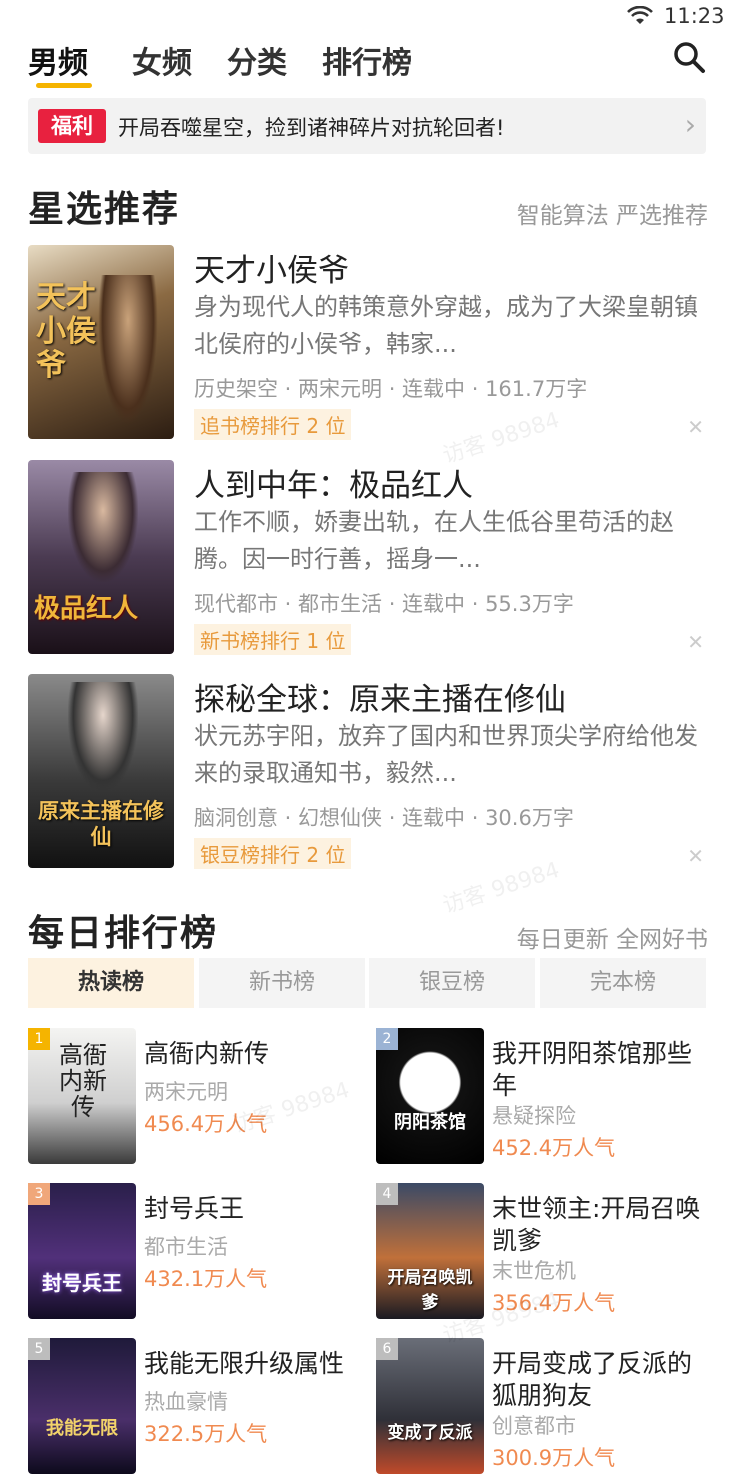  What do you see at coordinates (367, 60) in the screenshot?
I see `tab-ranking: 排行榜` at bounding box center [367, 60].